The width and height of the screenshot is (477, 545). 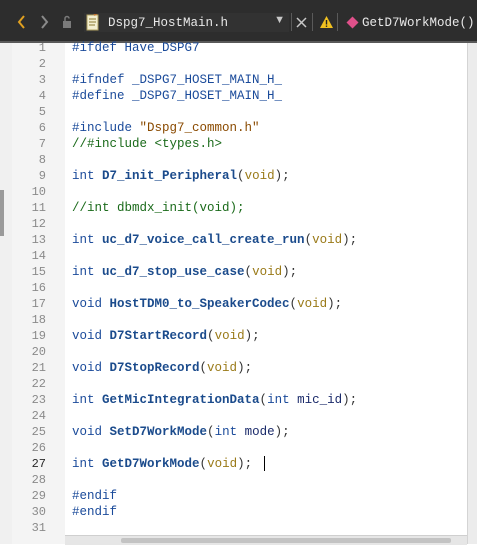 What do you see at coordinates (158, 336) in the screenshot?
I see `code-token: D7StartRecord` at bounding box center [158, 336].